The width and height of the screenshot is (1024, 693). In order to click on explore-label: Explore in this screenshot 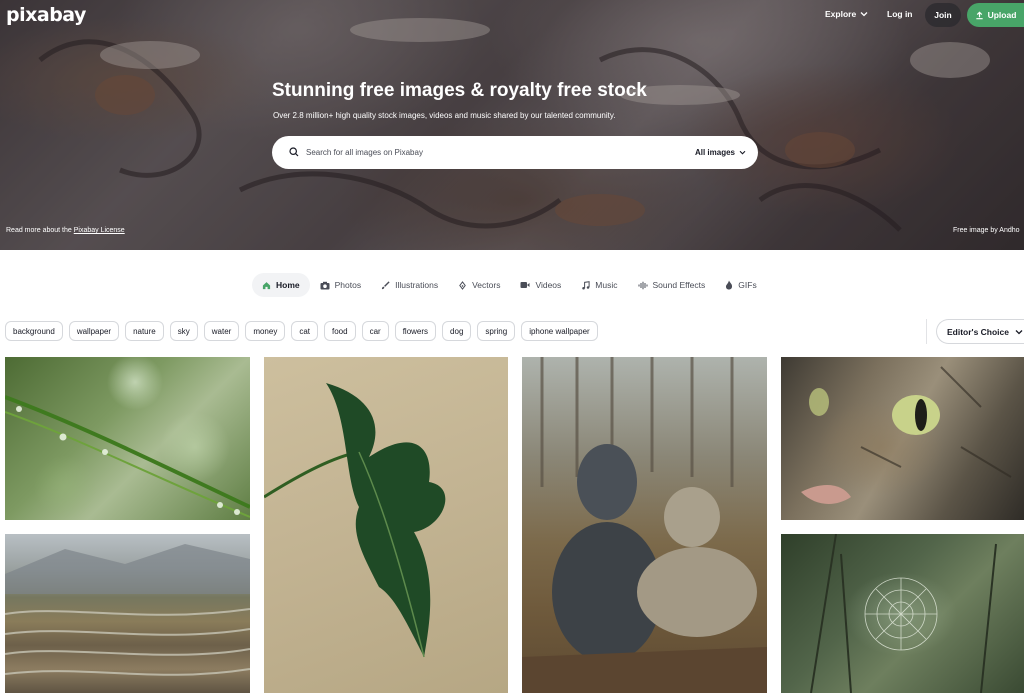, I will do `click(841, 14)`.